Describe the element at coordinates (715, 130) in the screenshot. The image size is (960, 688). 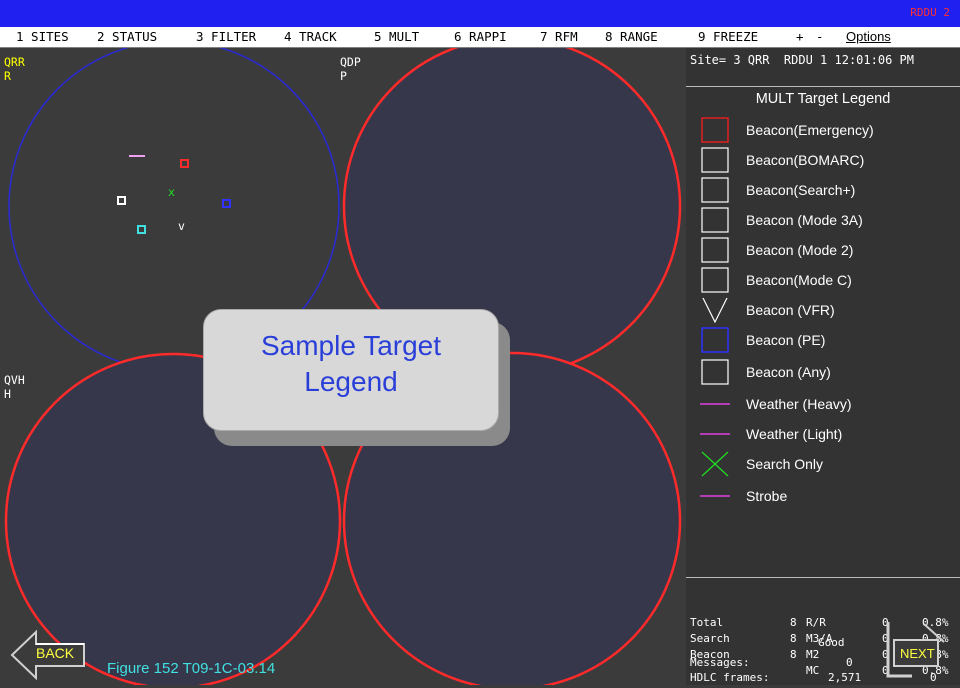
I see `emergency-symbol-icon` at that location.